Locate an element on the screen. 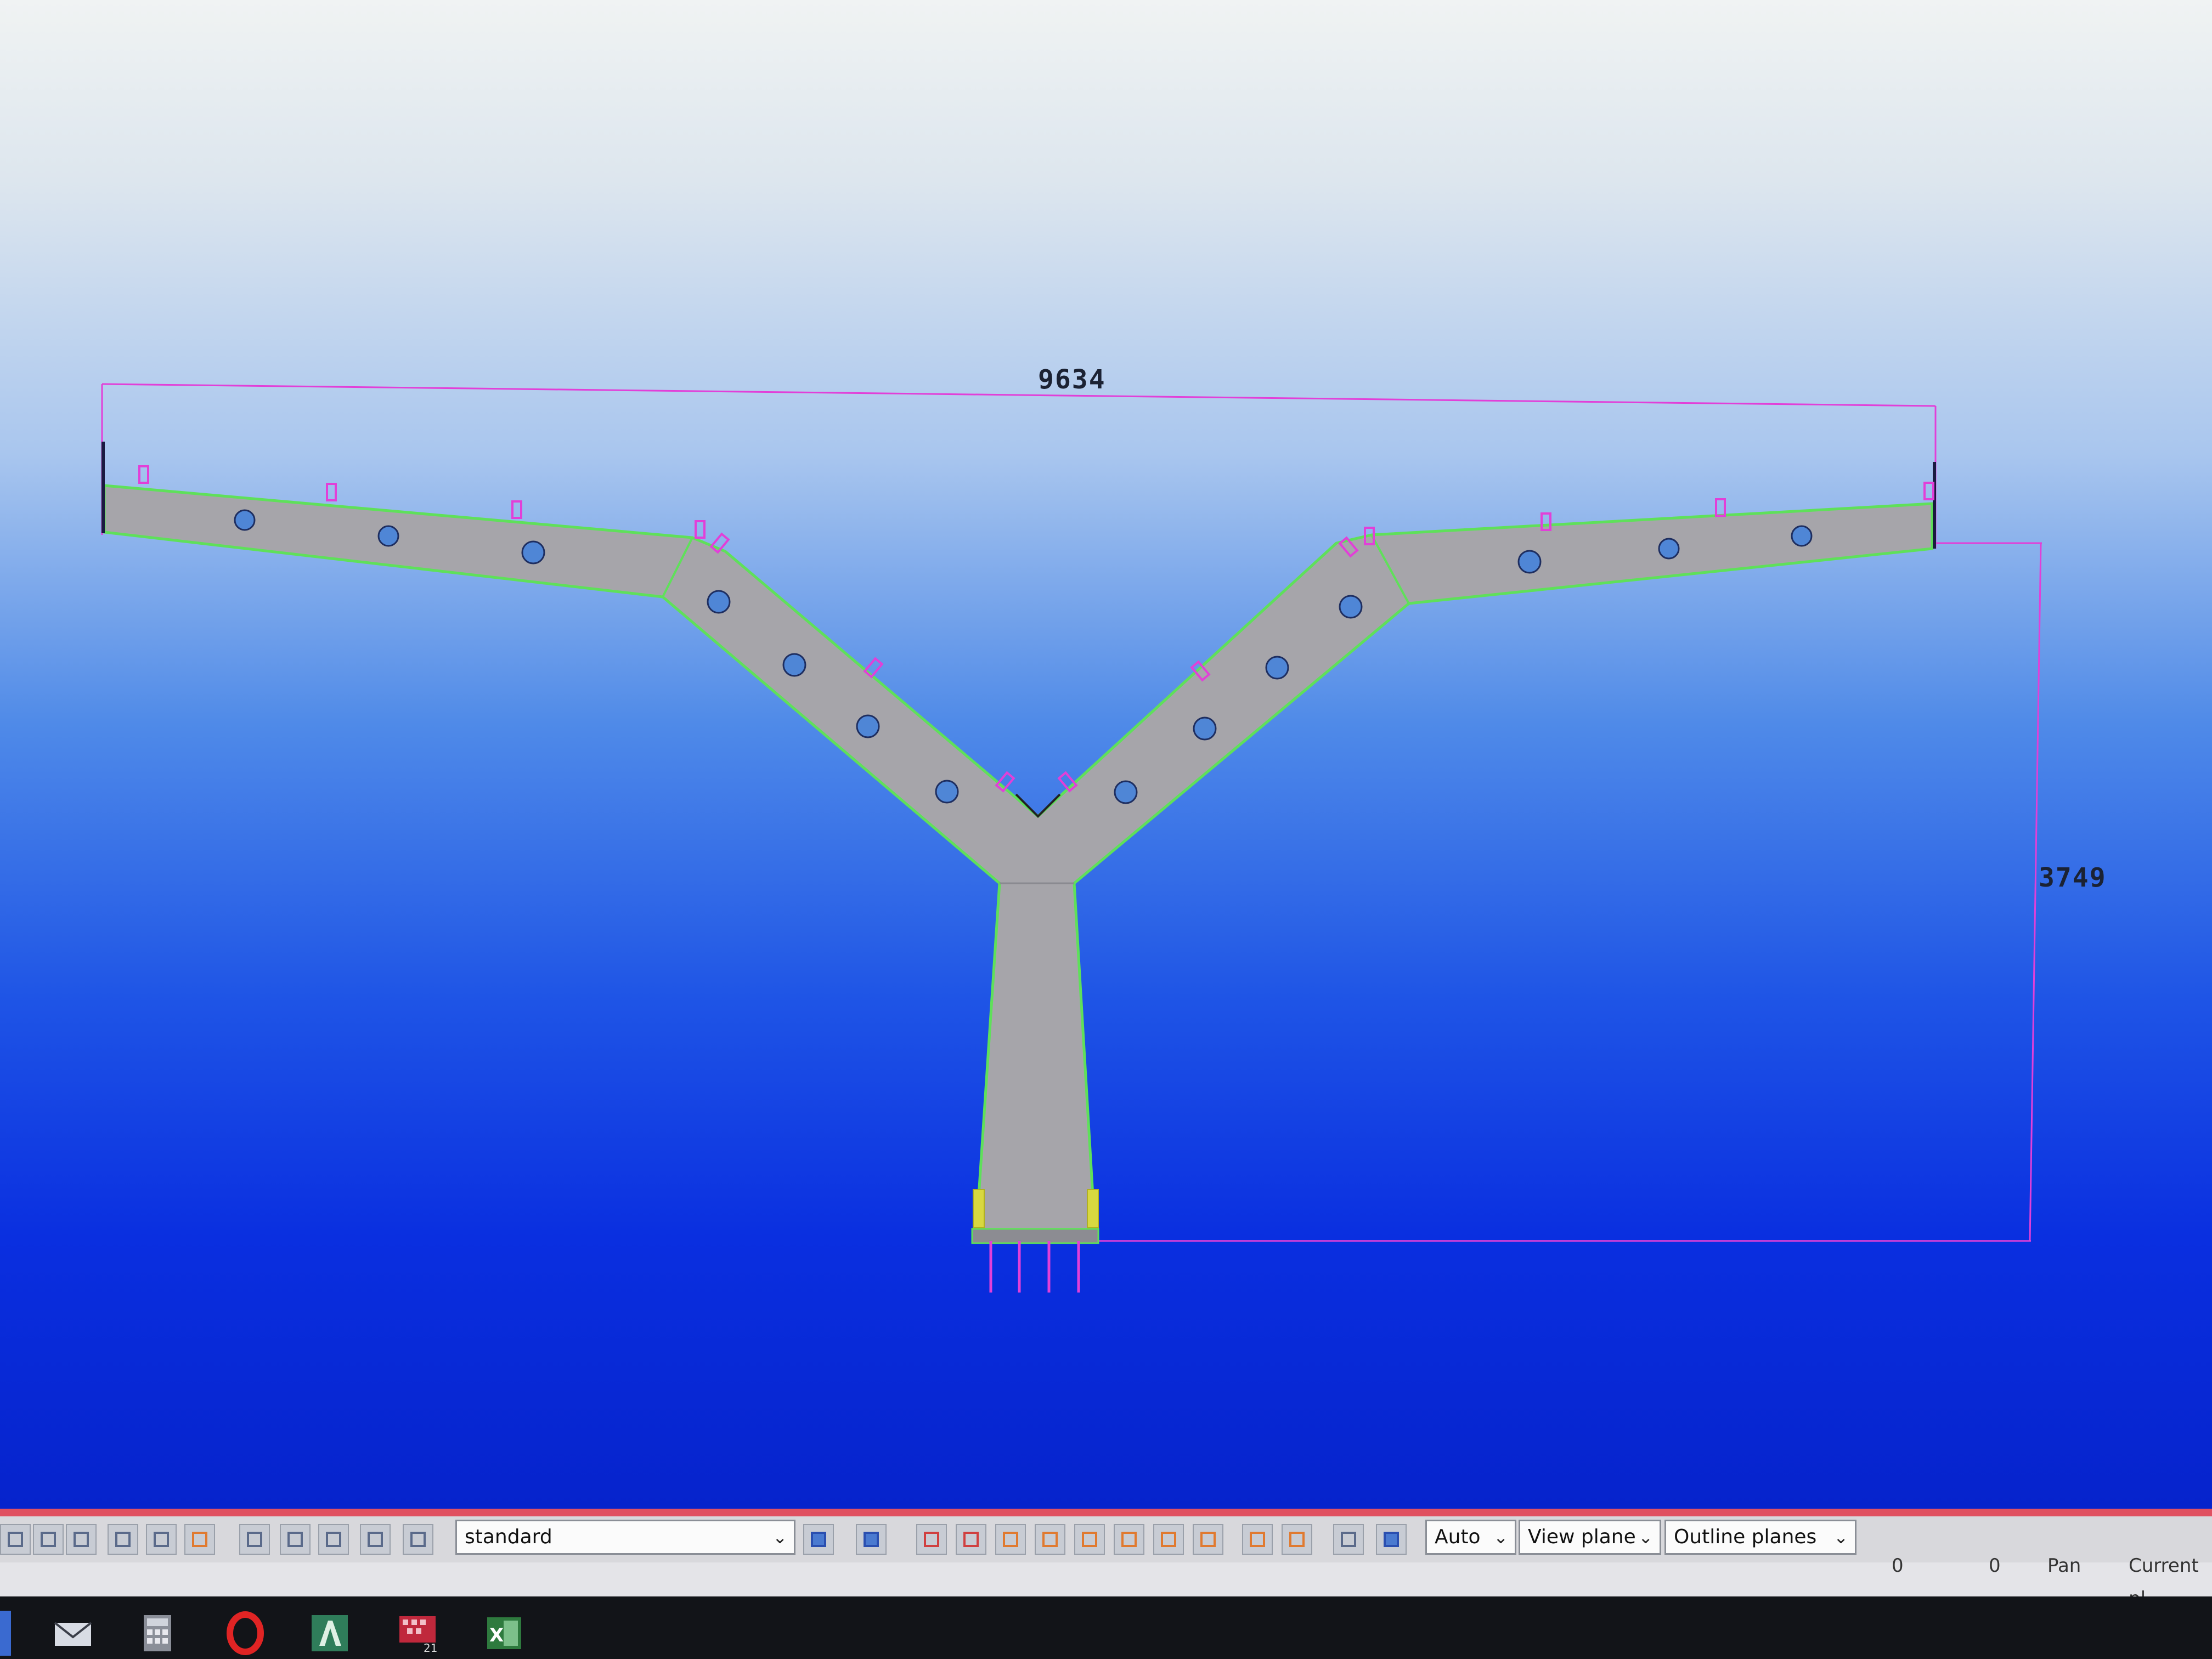 This screenshot has height=1659, width=2212. snap-override-icon is located at coordinates (1297, 1540).